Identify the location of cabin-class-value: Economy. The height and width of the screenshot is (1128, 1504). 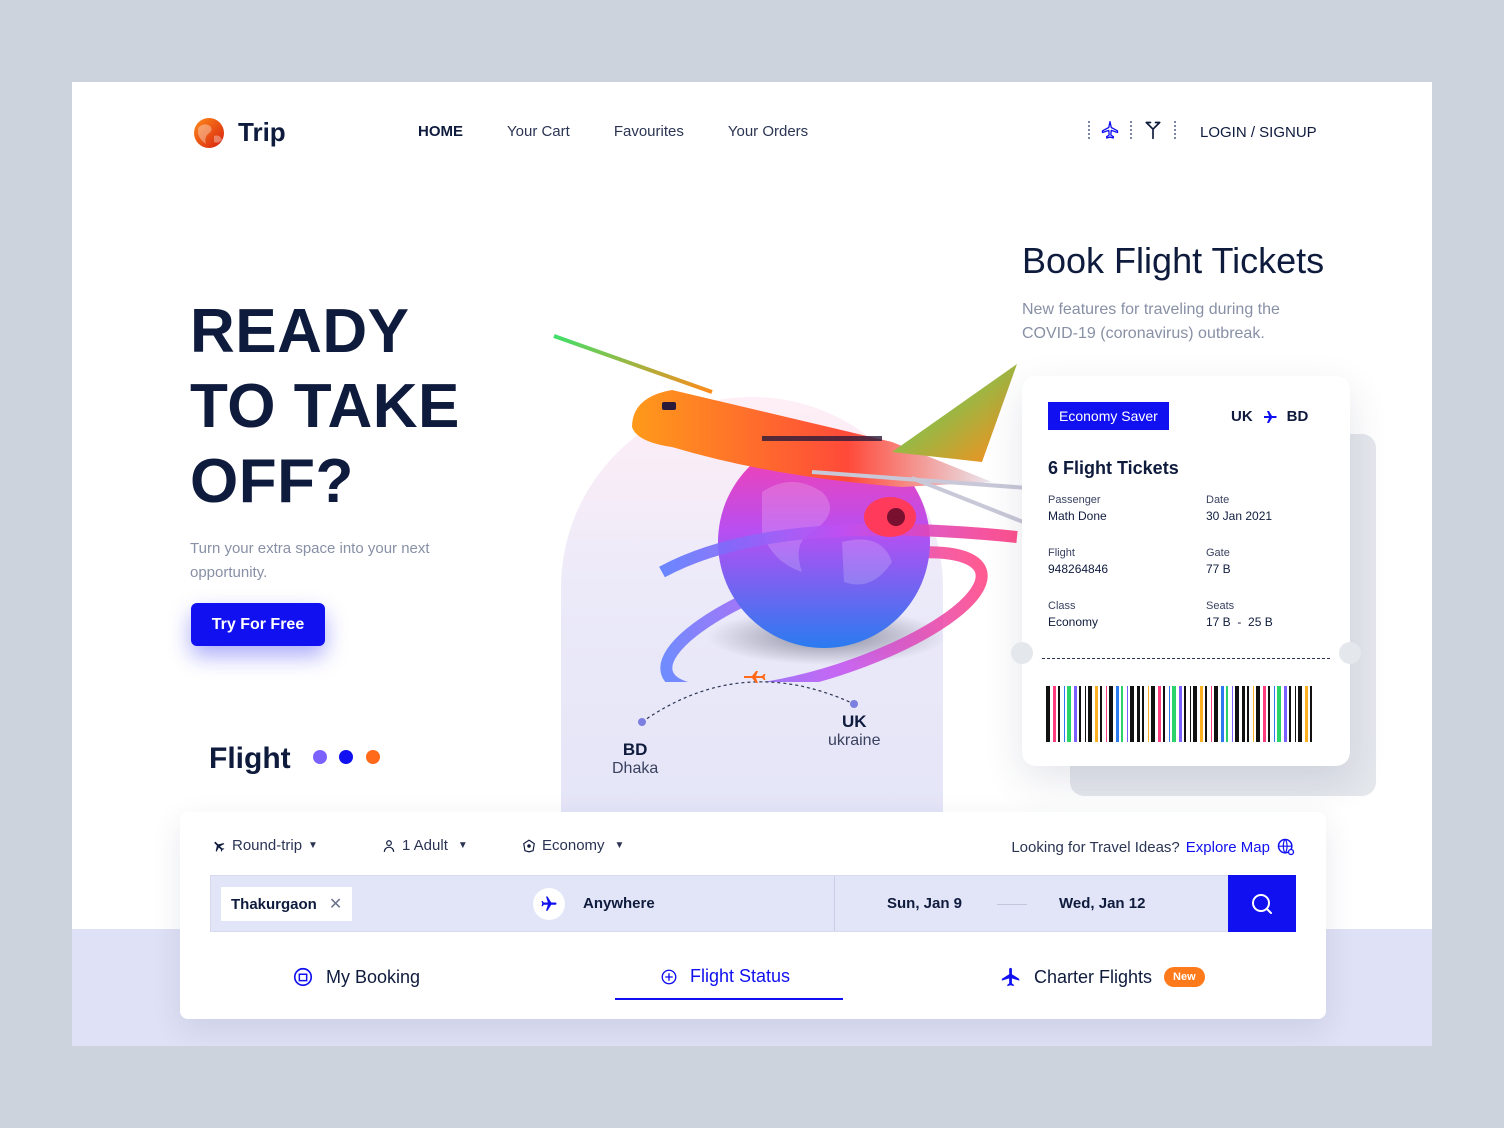
(573, 845).